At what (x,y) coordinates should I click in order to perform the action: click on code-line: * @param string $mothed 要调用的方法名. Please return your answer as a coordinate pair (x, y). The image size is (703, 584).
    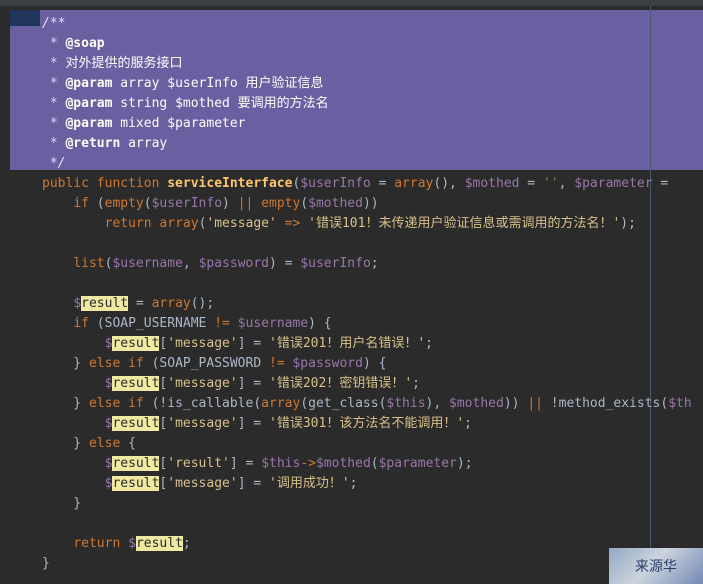
    Looking at the image, I should click on (185, 104).